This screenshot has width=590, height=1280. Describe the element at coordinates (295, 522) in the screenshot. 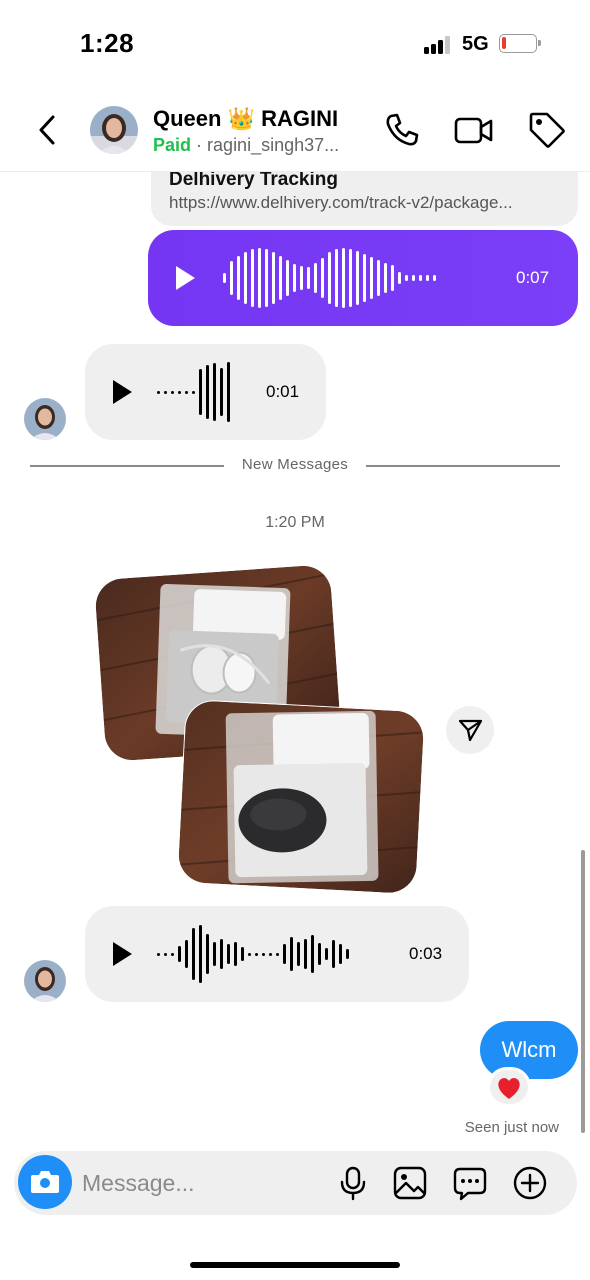

I see `message-timestamp: 1:20 PM` at that location.